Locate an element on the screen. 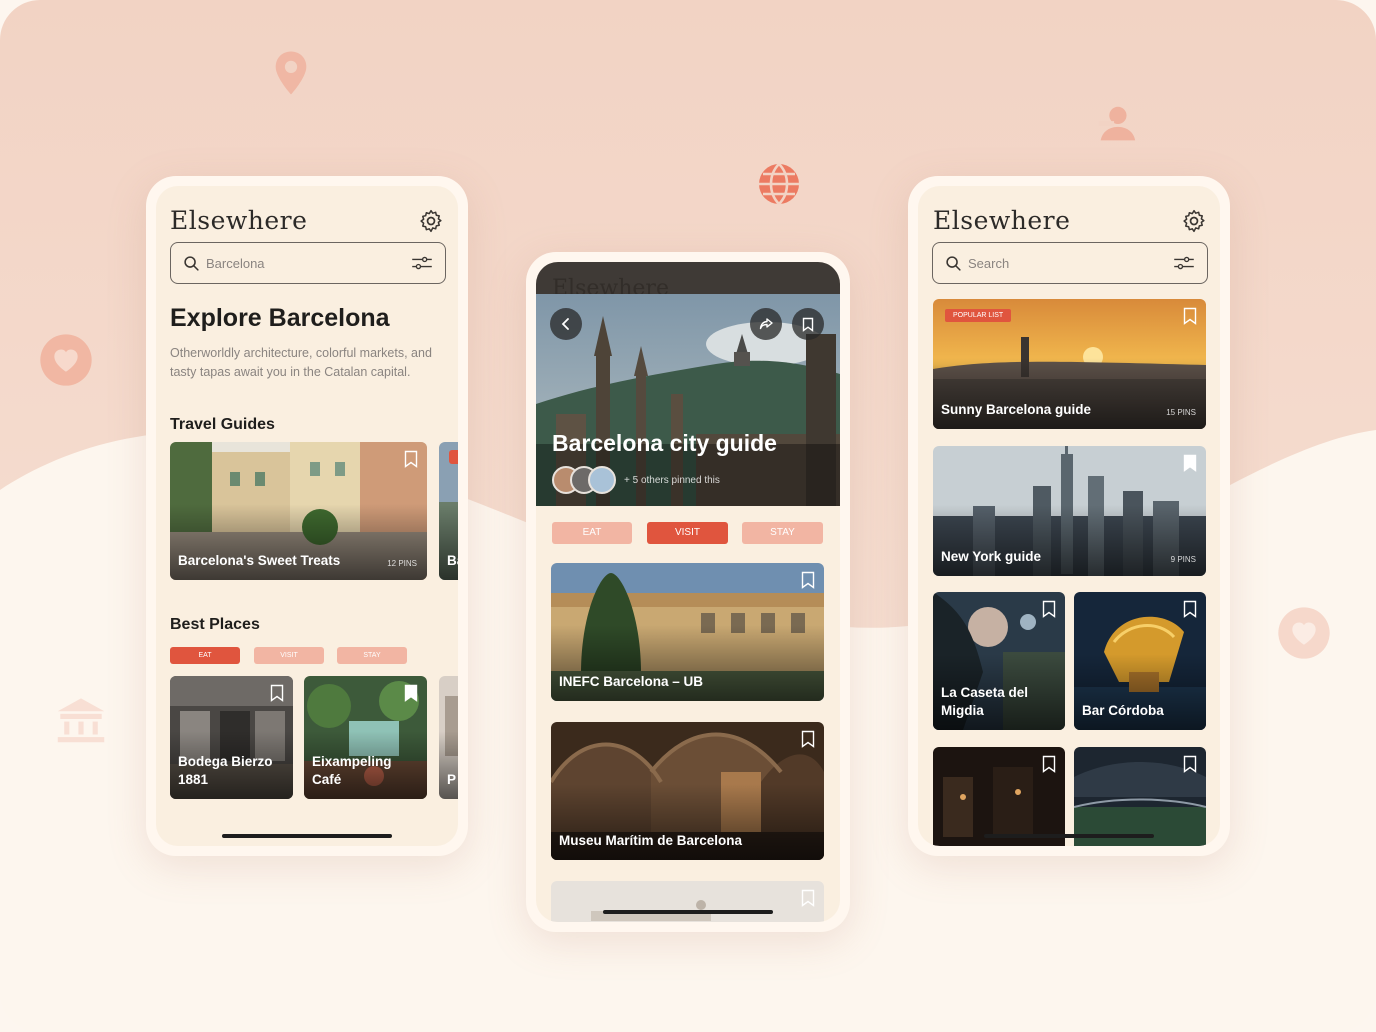  guide-title: New York guide is located at coordinates (991, 556).